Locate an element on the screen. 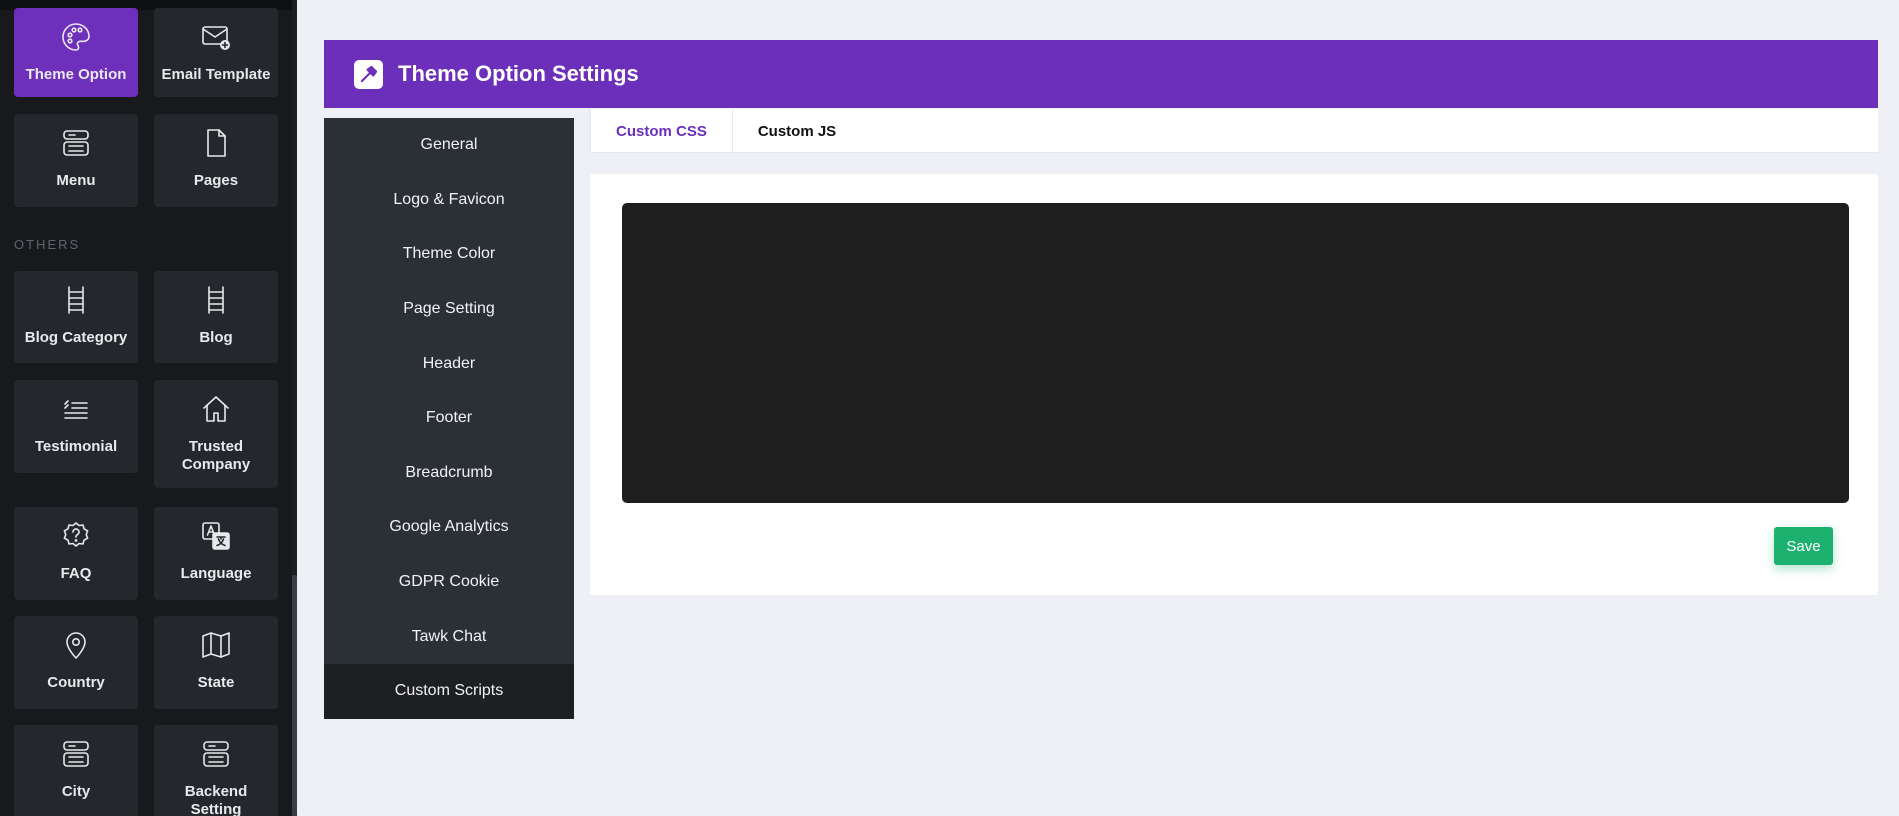  map-pin-icon is located at coordinates (76, 645).